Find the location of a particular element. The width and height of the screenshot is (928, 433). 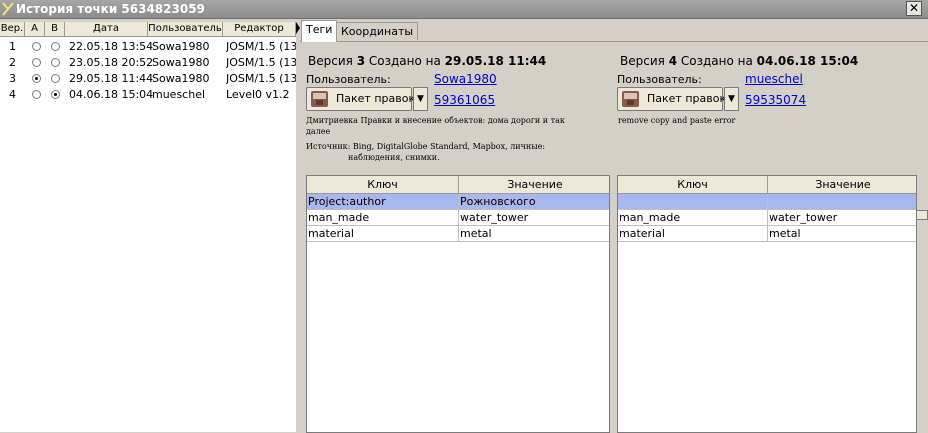

right-changeset-dropdown: ▼ is located at coordinates (731, 99).